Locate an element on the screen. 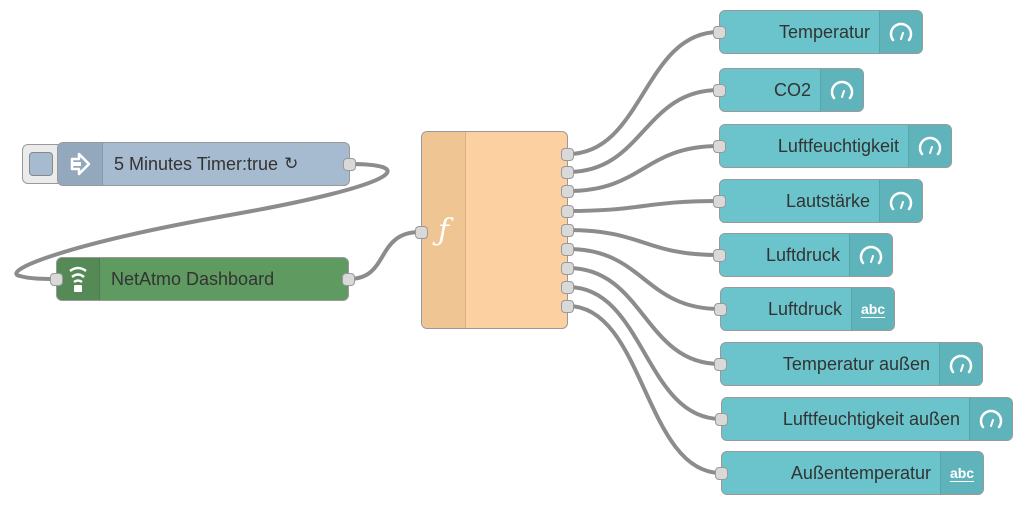  wire-websocket-to-function is located at coordinates (384, 255).